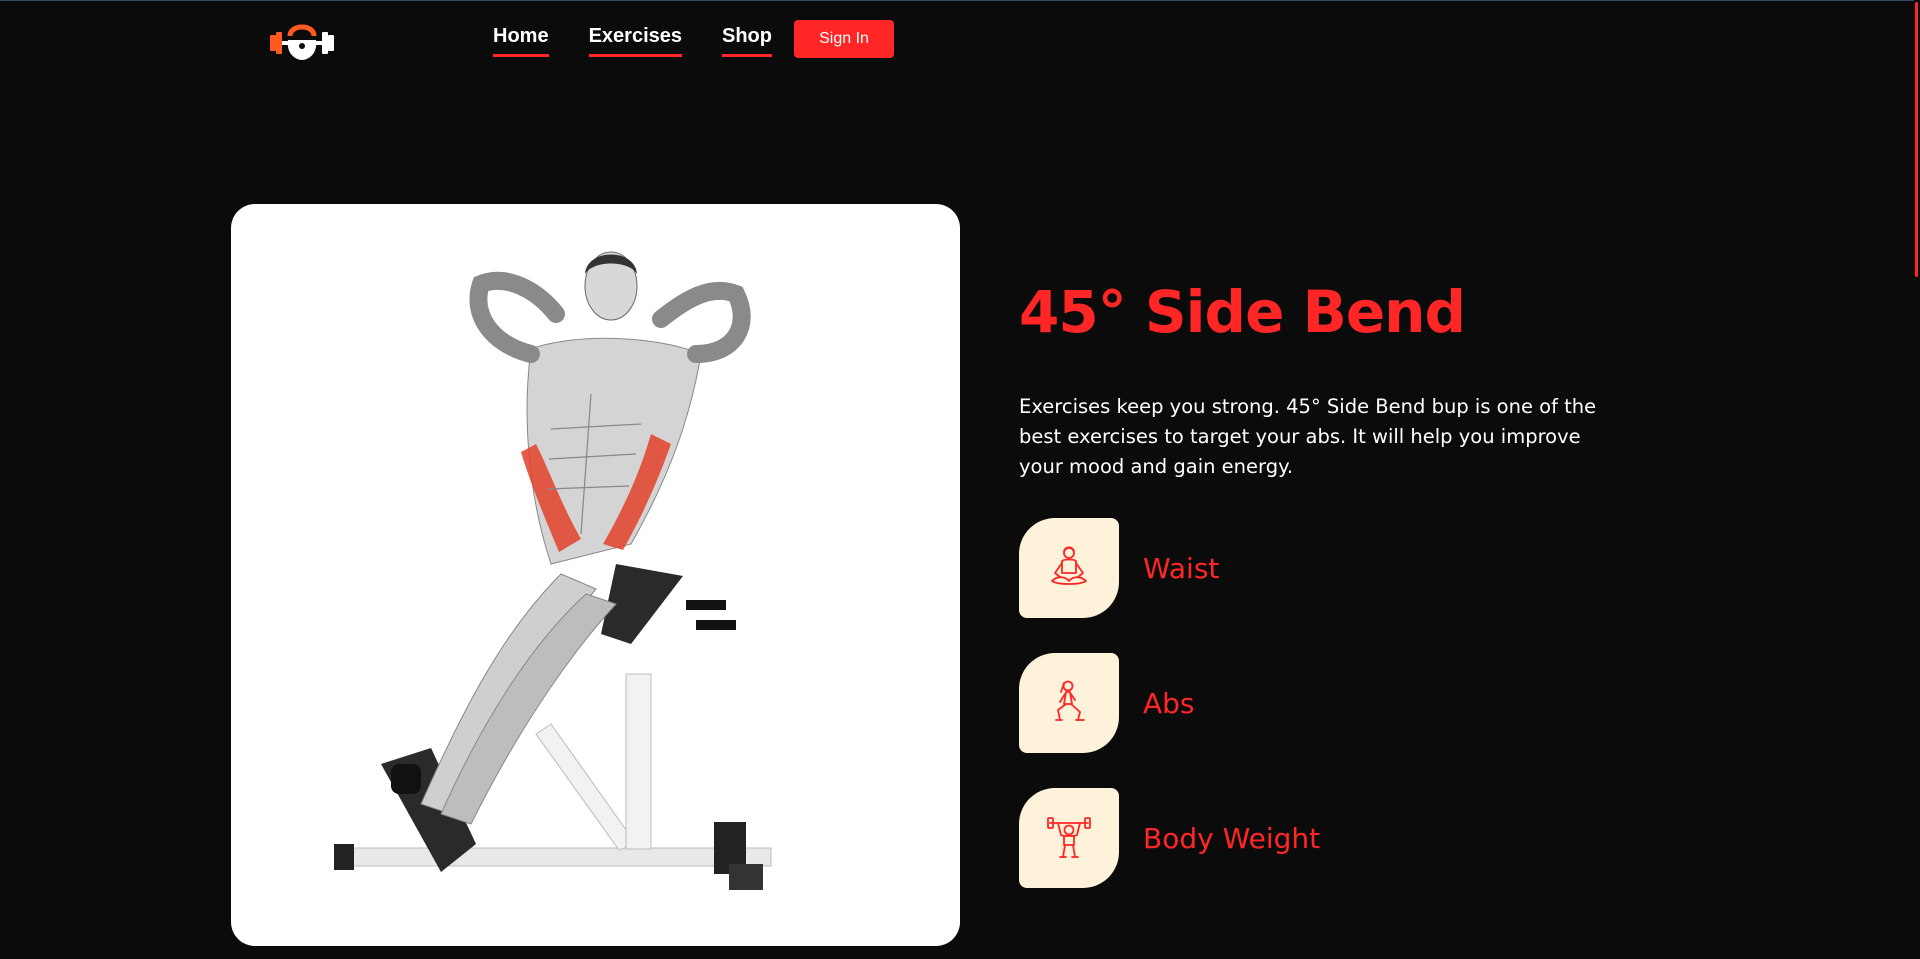 This screenshot has width=1920, height=959. What do you see at coordinates (1069, 838) in the screenshot?
I see `weightlifter-icon` at bounding box center [1069, 838].